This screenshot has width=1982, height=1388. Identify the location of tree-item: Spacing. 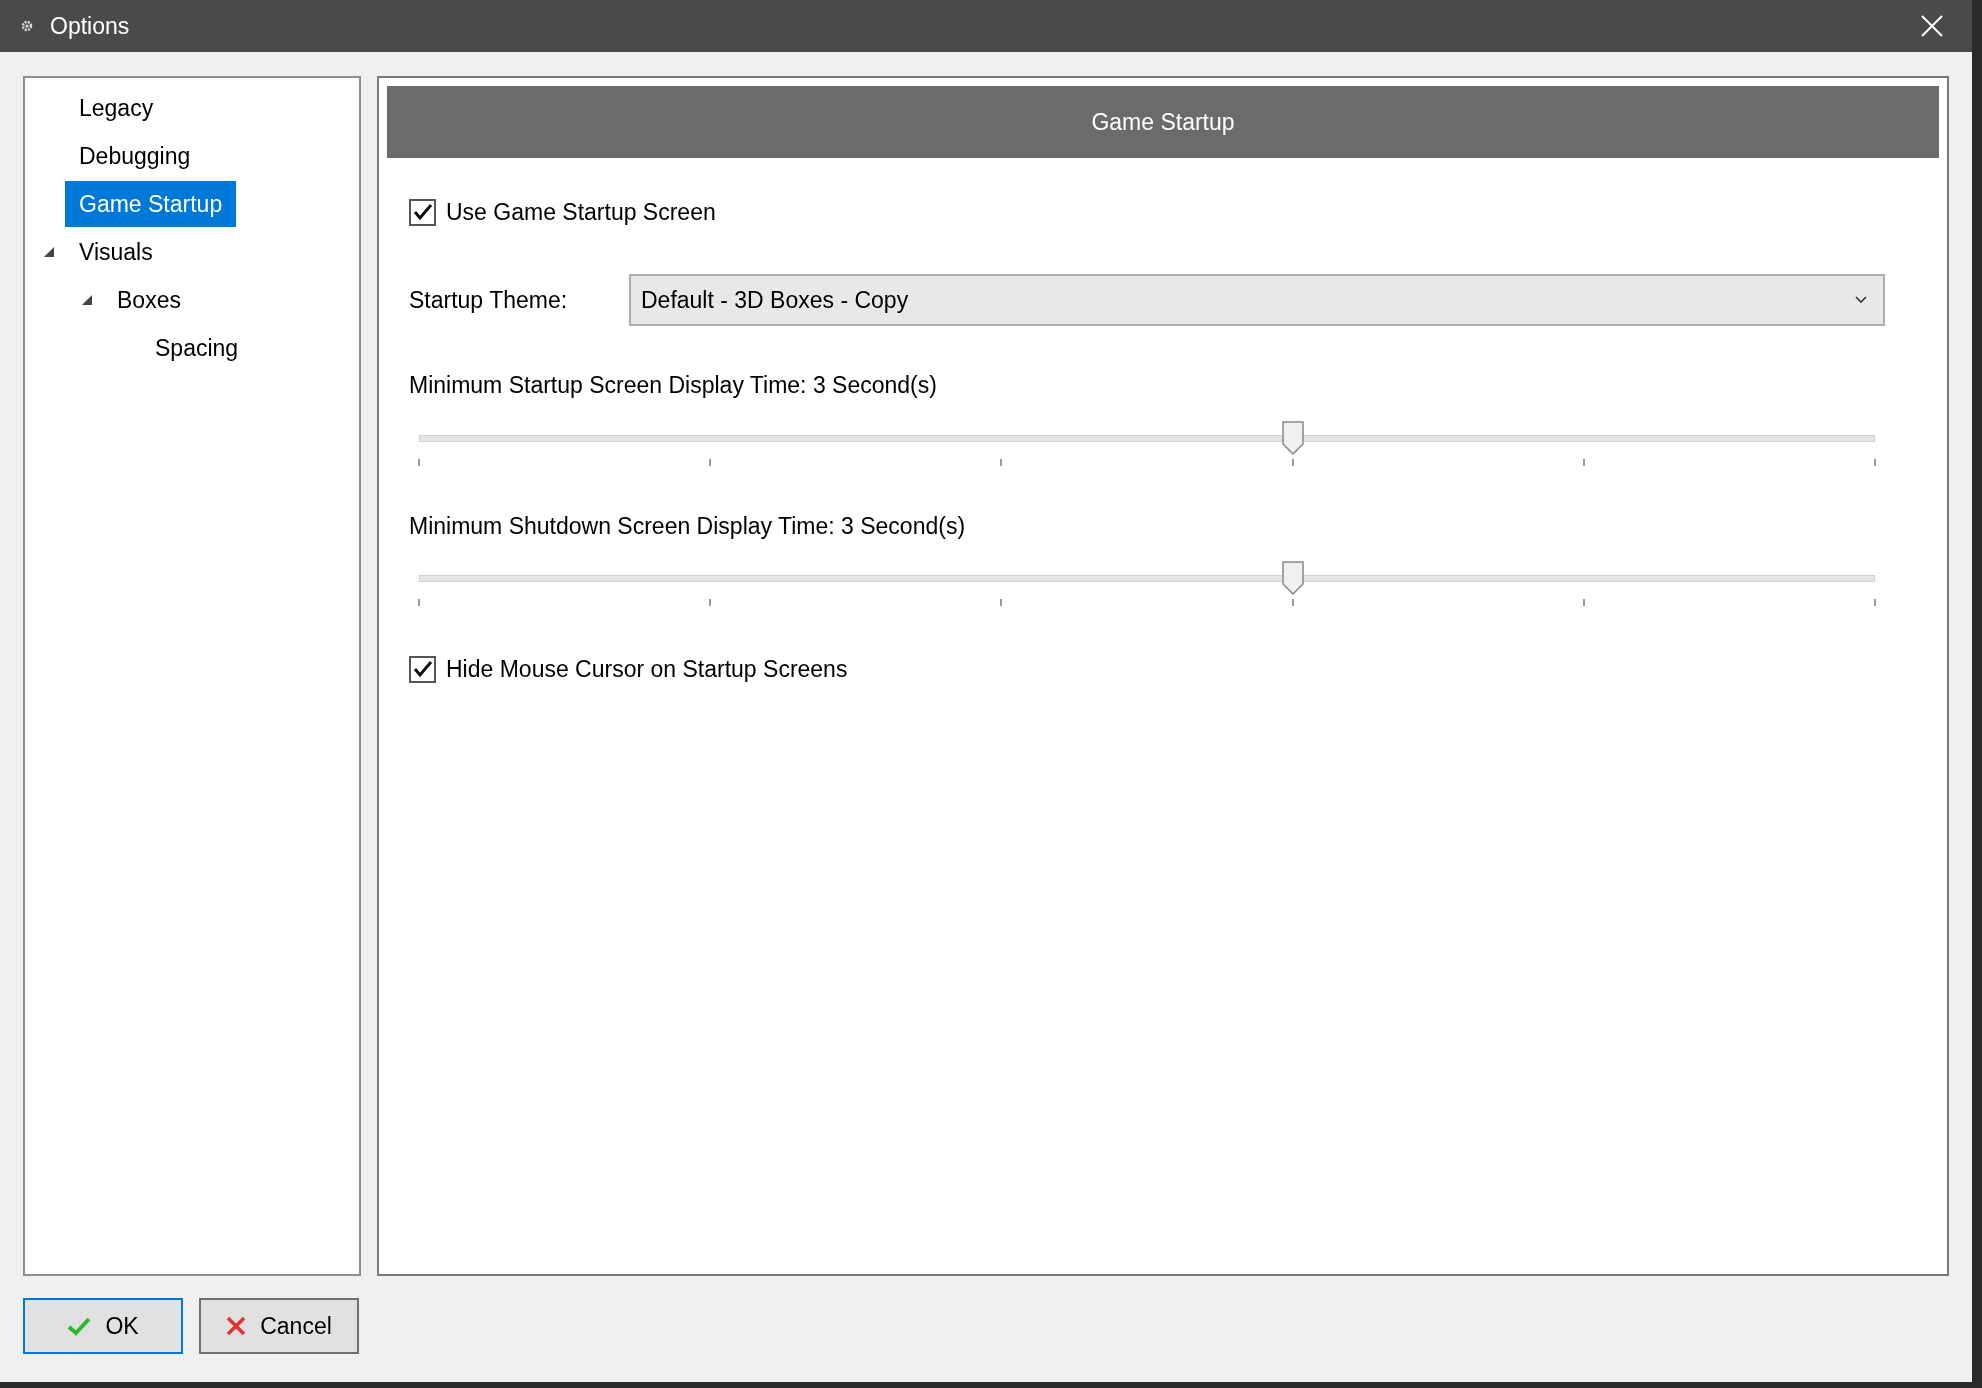
(197, 348).